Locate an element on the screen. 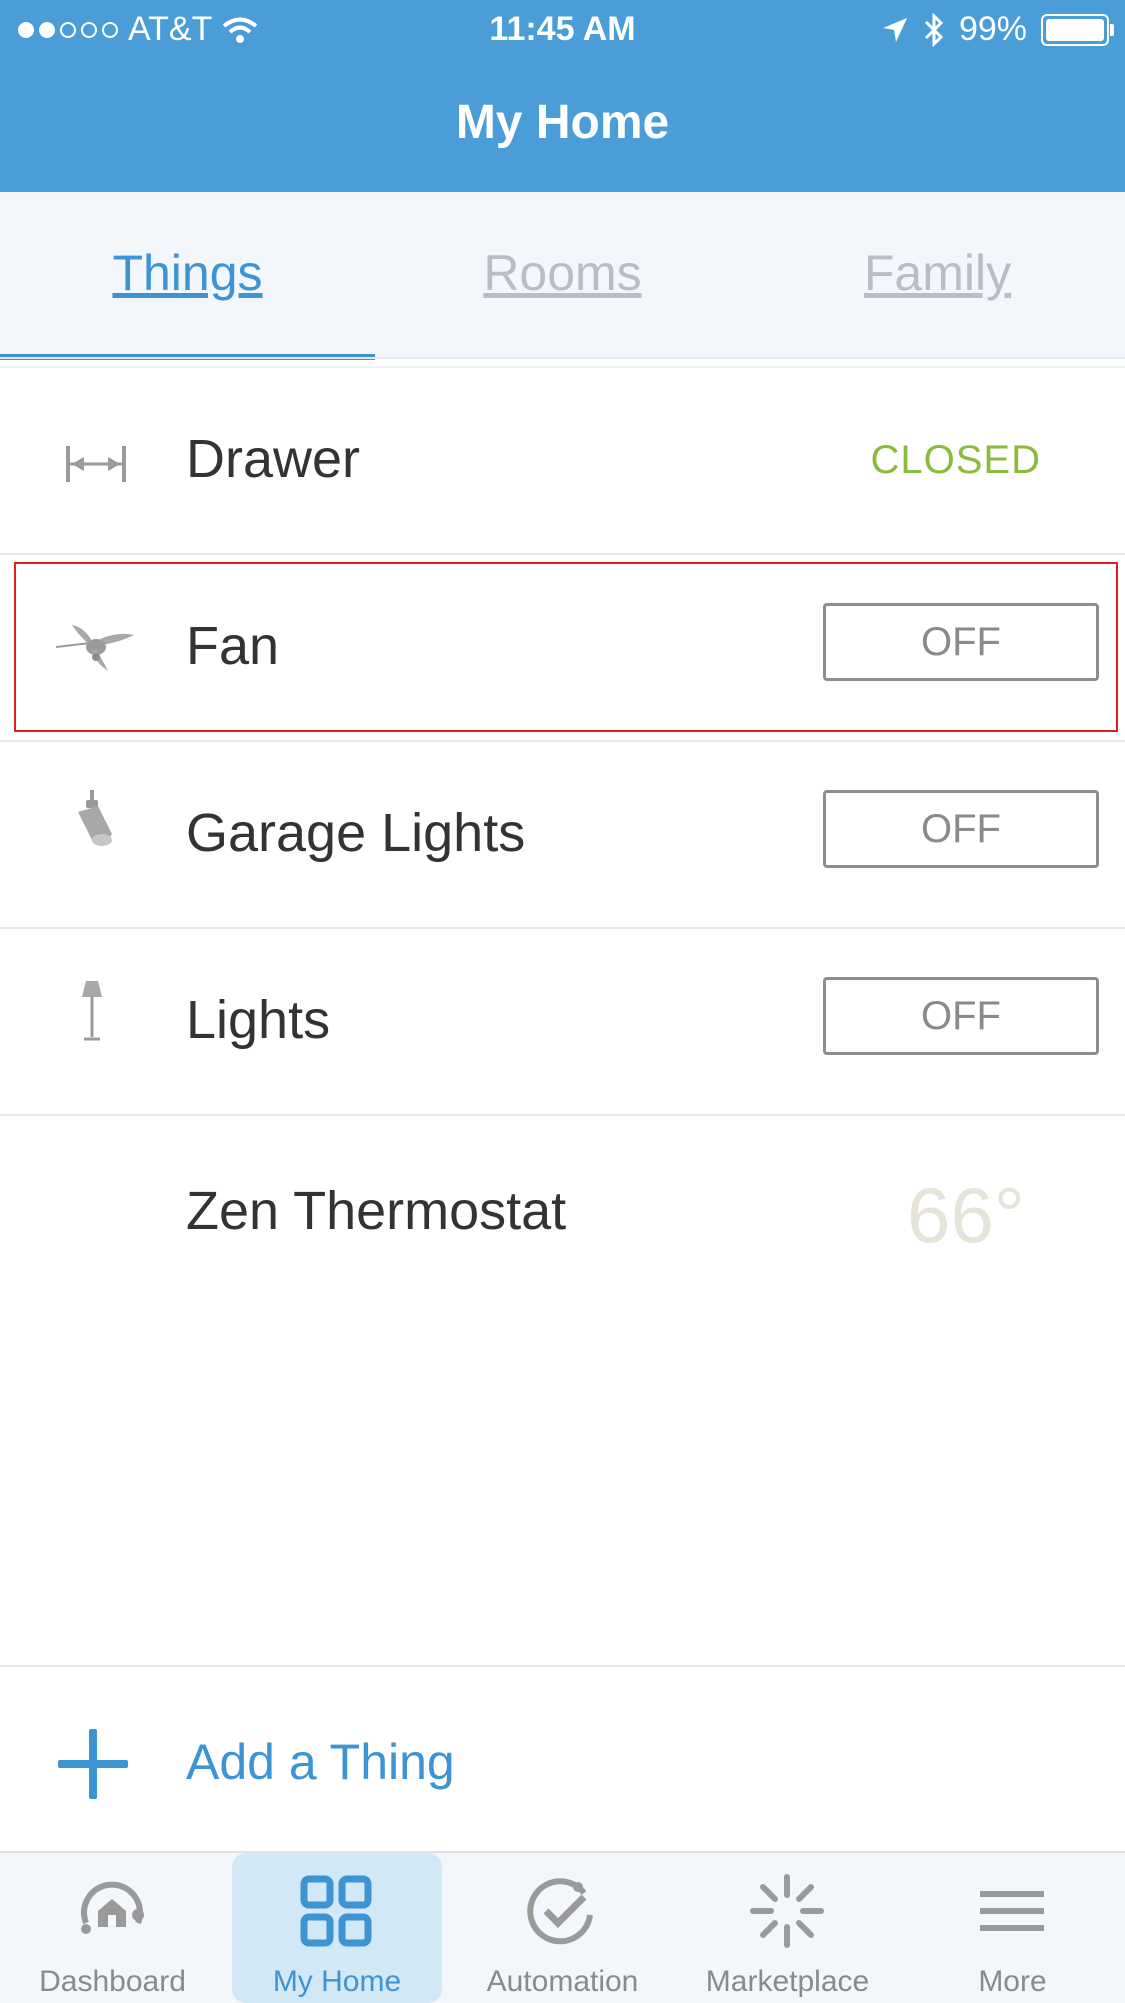 This screenshot has height=2003, width=1125. thing-row-zen-thermostat: Zen Thermostat 66° is located at coordinates (562, 1216).